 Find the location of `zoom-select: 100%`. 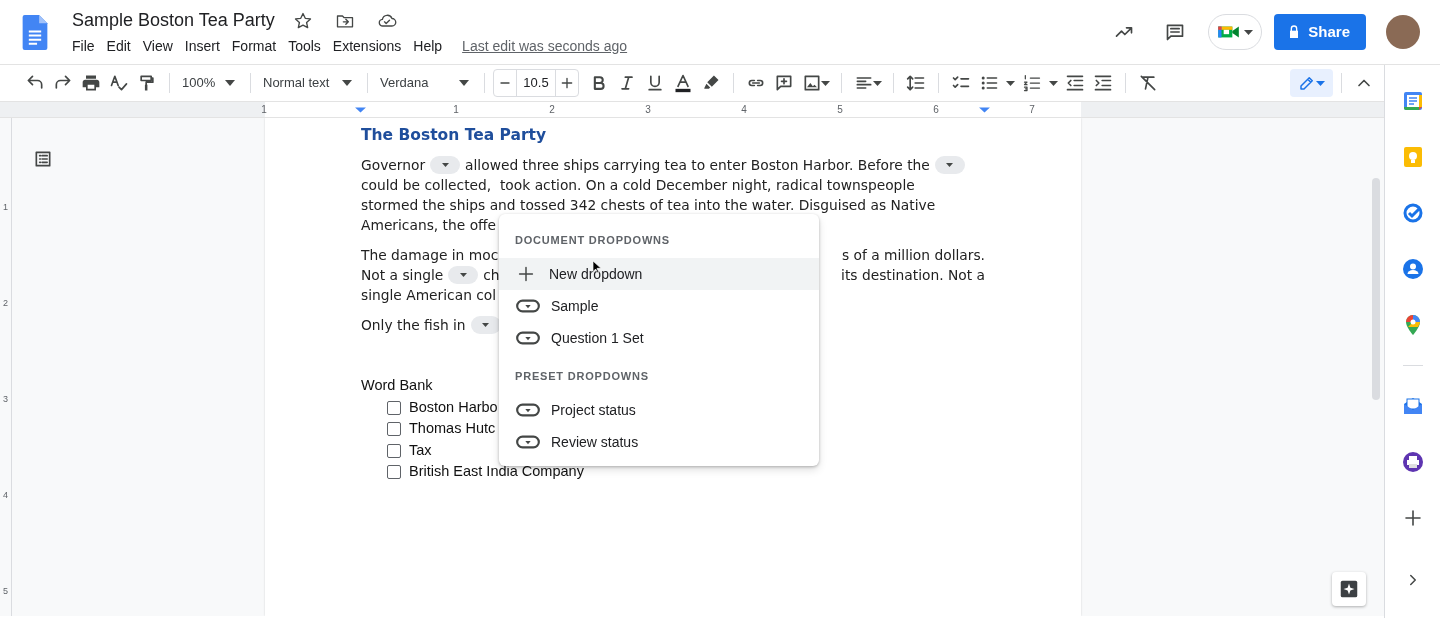

zoom-select: 100% is located at coordinates (210, 83).